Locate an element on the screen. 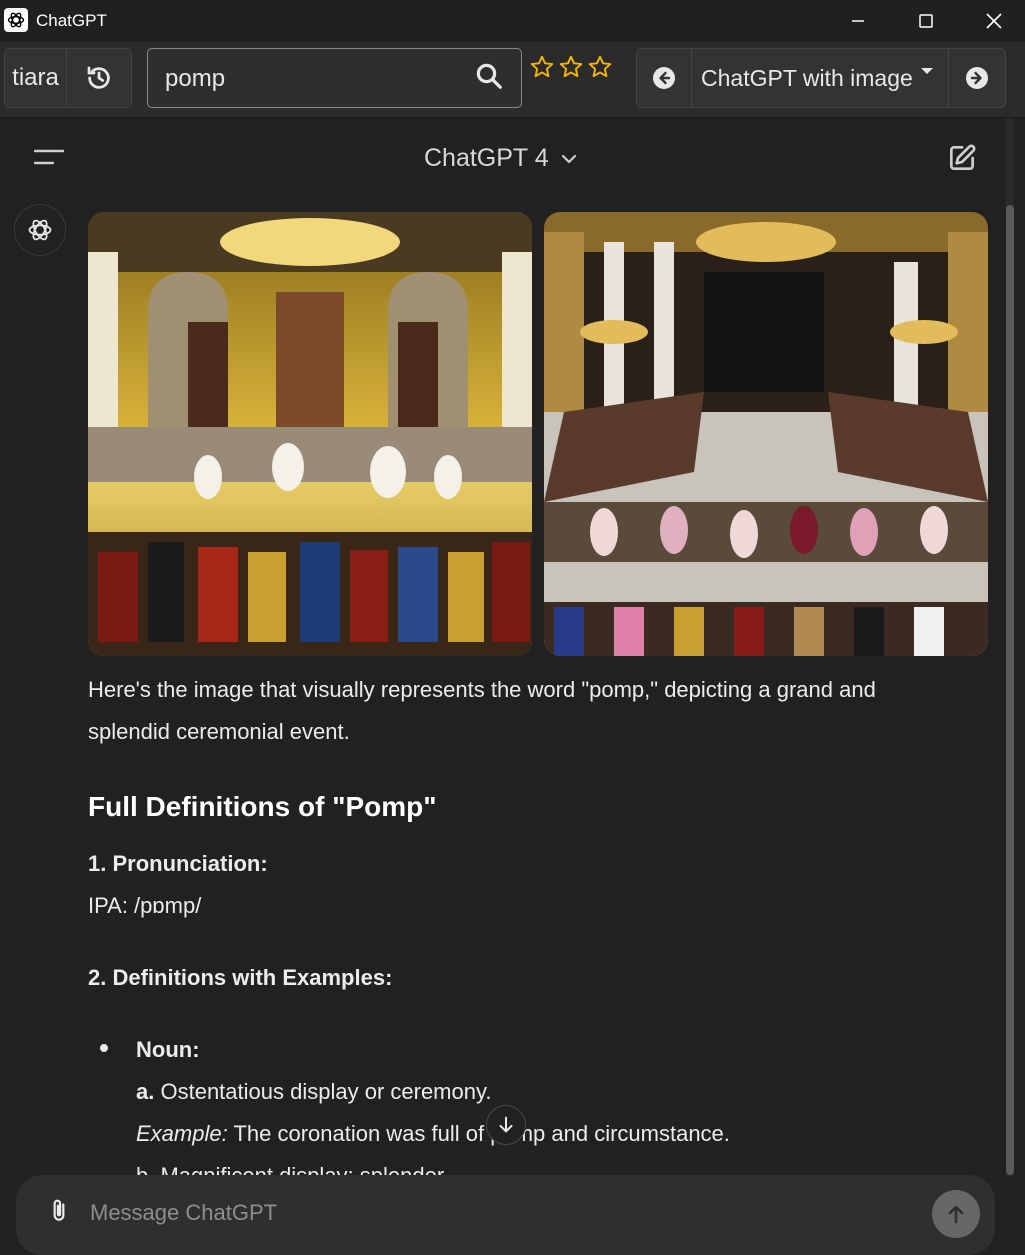  example-label: Example: is located at coordinates (182, 1133).